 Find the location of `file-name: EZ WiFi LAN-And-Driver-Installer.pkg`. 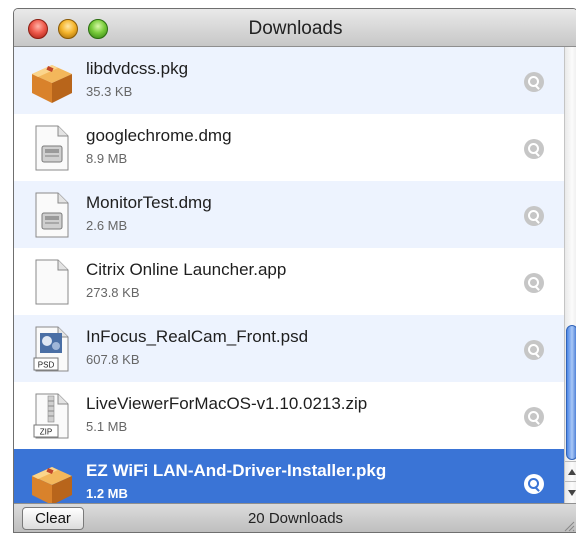

file-name: EZ WiFi LAN-And-Driver-Installer.pkg is located at coordinates (236, 470).